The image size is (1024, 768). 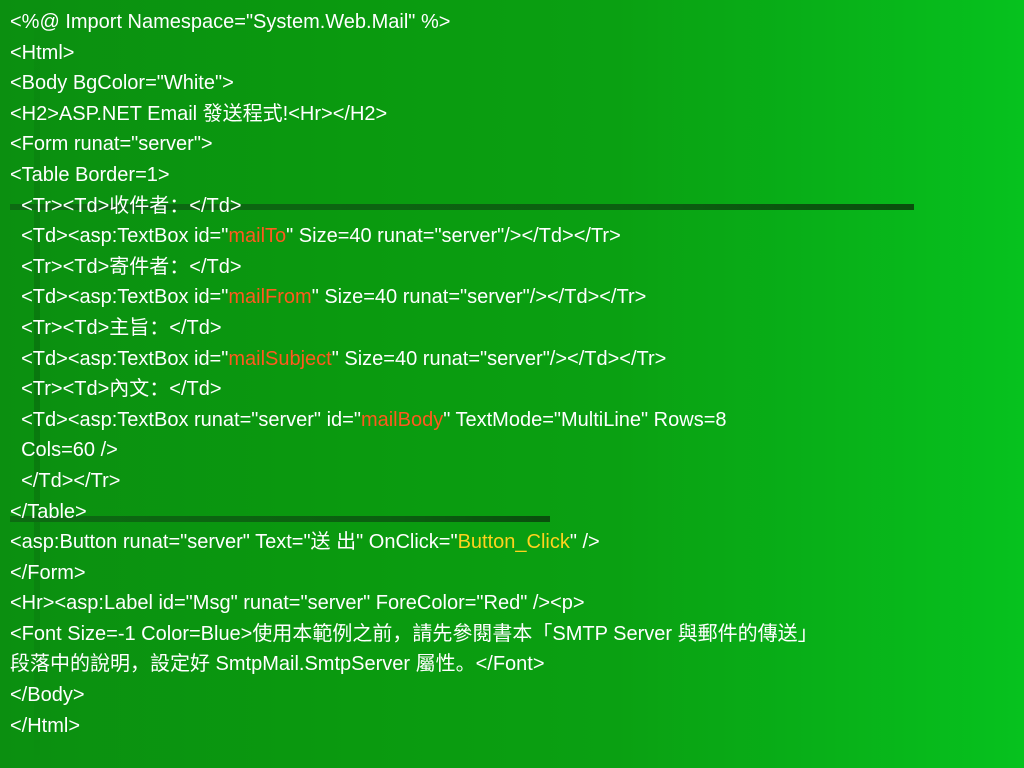 What do you see at coordinates (126, 266) in the screenshot?
I see `code-text: <Tr><Td>寄件者：</Td>` at bounding box center [126, 266].